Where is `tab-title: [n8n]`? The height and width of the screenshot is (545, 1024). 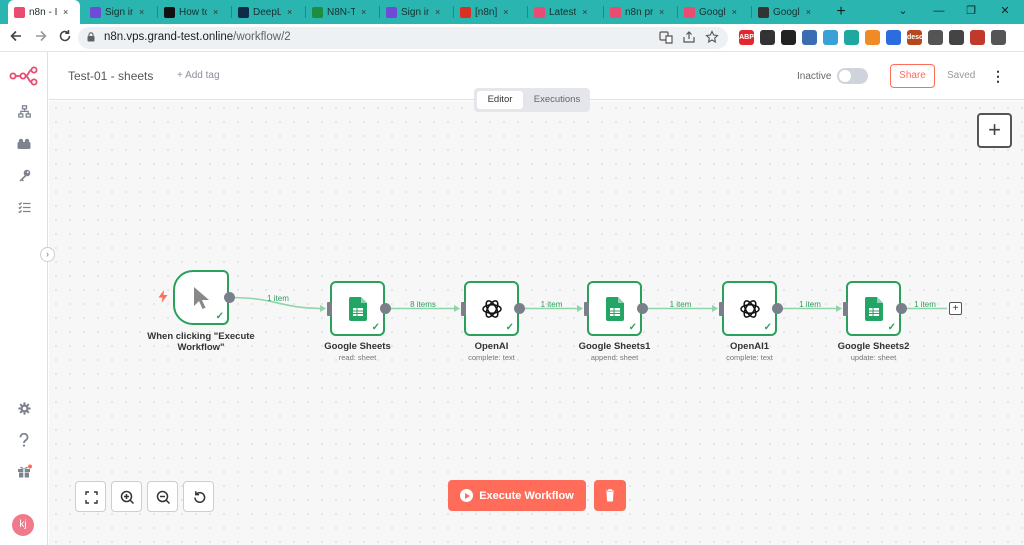
tab-title: [n8n] is located at coordinates (486, 12).